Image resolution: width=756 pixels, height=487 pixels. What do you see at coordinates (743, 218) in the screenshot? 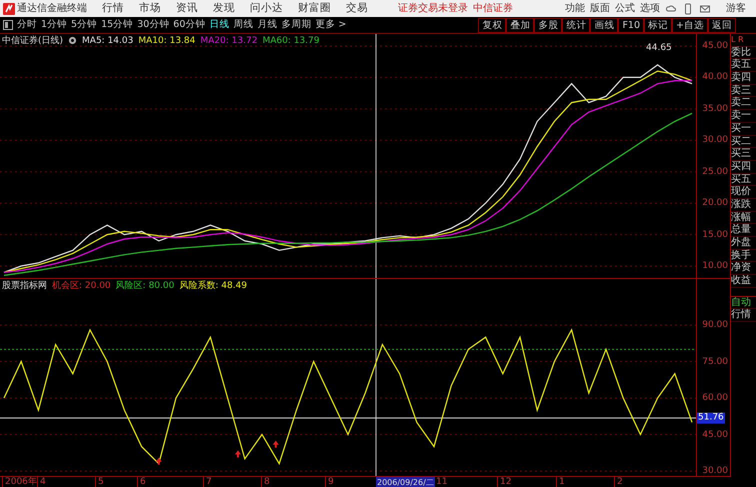
I see `quote-field-label: 涨幅` at bounding box center [743, 218].